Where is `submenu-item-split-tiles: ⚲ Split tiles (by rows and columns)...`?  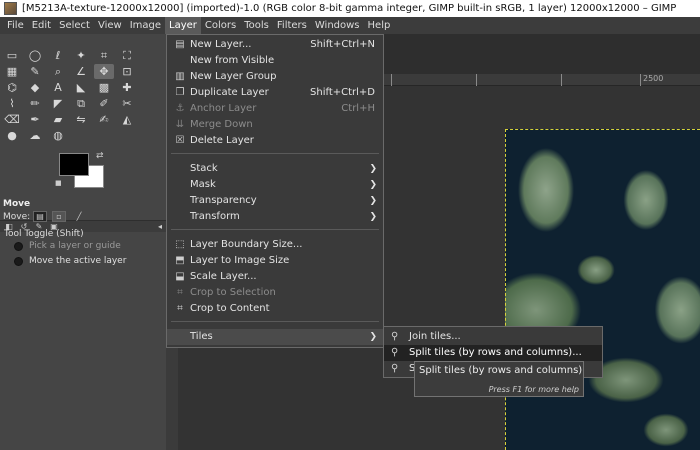 submenu-item-split-tiles: ⚲ Split tiles (by rows and columns)... is located at coordinates (493, 353).